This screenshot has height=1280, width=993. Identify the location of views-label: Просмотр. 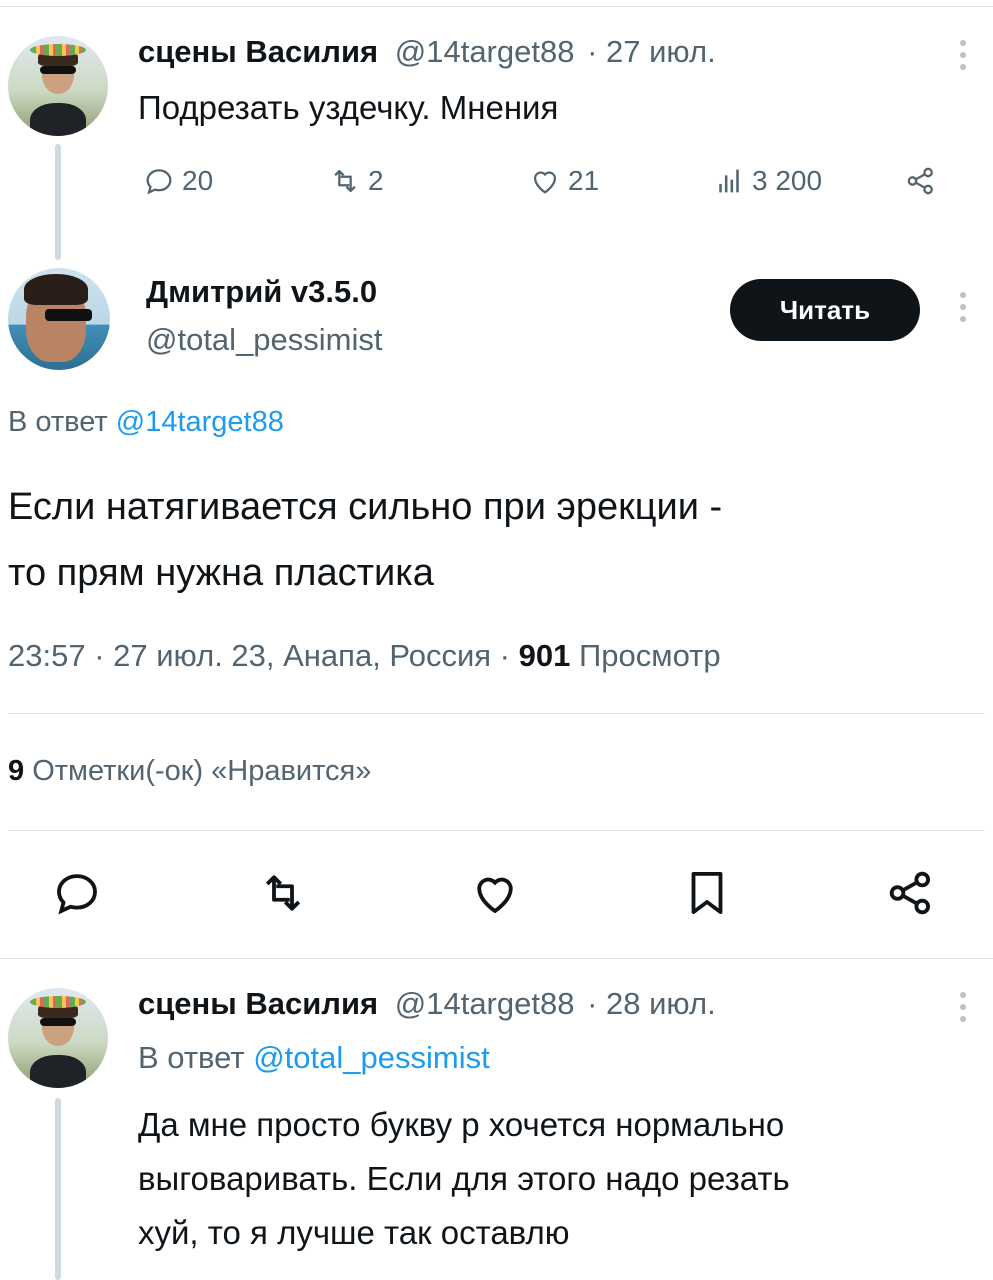
(650, 655).